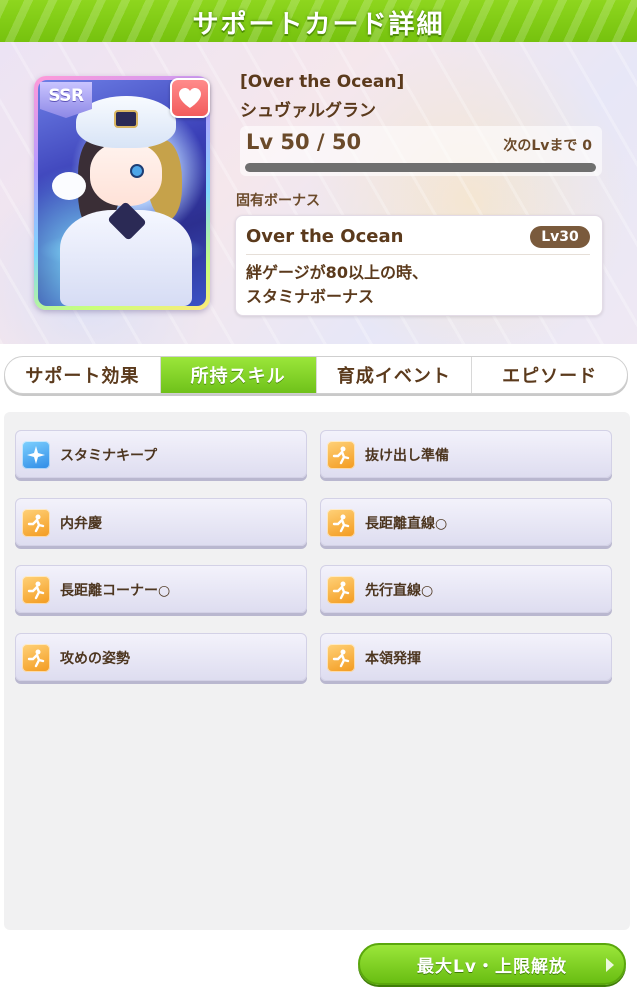 This screenshot has width=637, height=989. What do you see at coordinates (238, 375) in the screenshot?
I see `tab-owned-skills: 所持スキル` at bounding box center [238, 375].